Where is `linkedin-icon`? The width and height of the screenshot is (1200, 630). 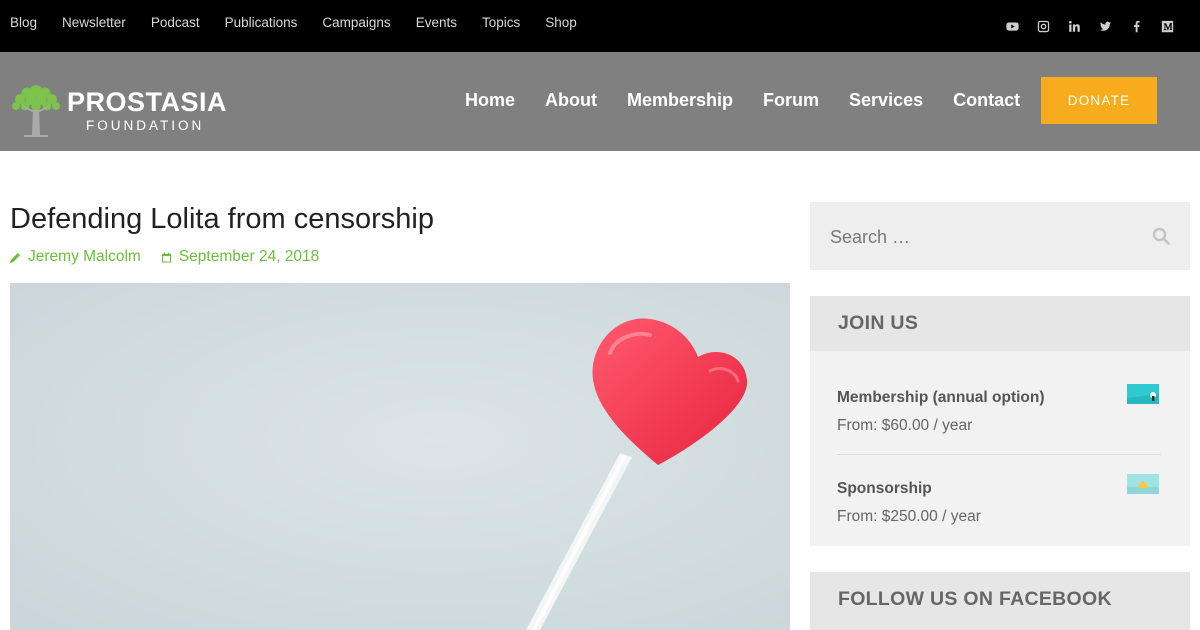
linkedin-icon is located at coordinates (1074, 26).